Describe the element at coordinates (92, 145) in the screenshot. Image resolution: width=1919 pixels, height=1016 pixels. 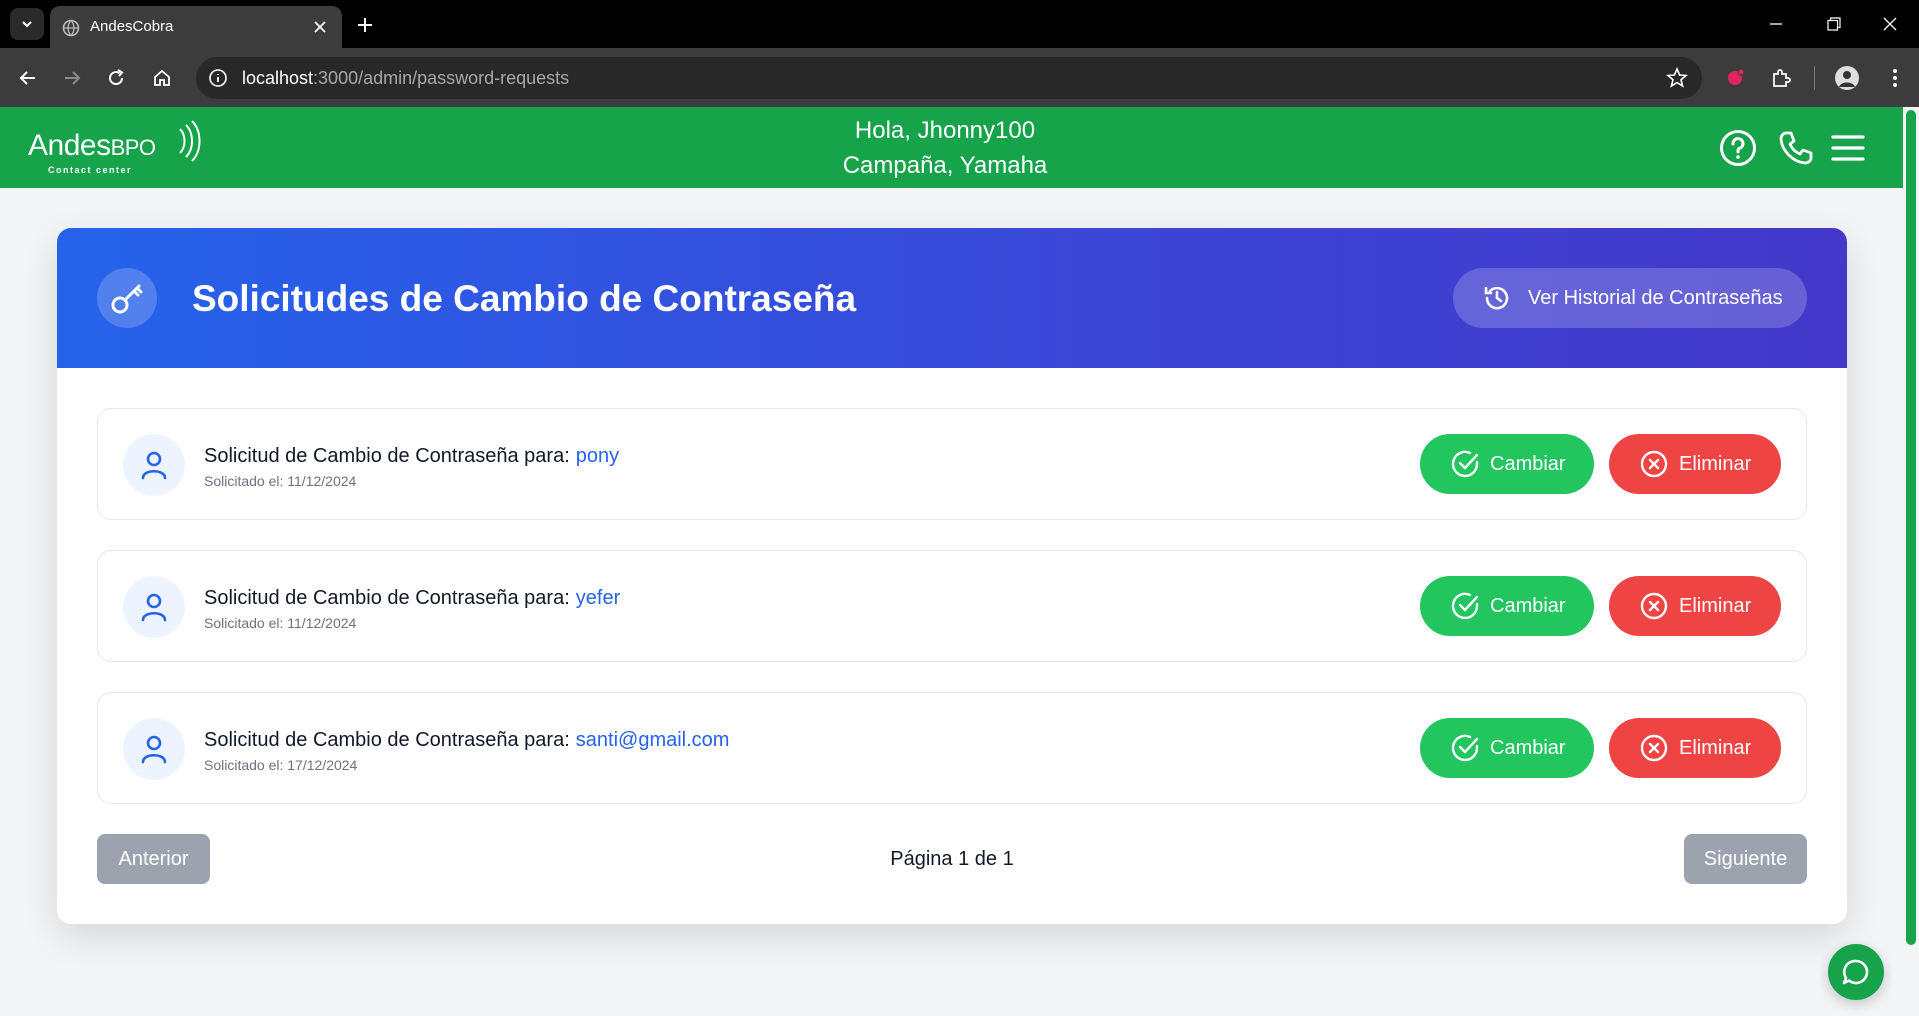
I see `logo-text: AndesBPO` at that location.